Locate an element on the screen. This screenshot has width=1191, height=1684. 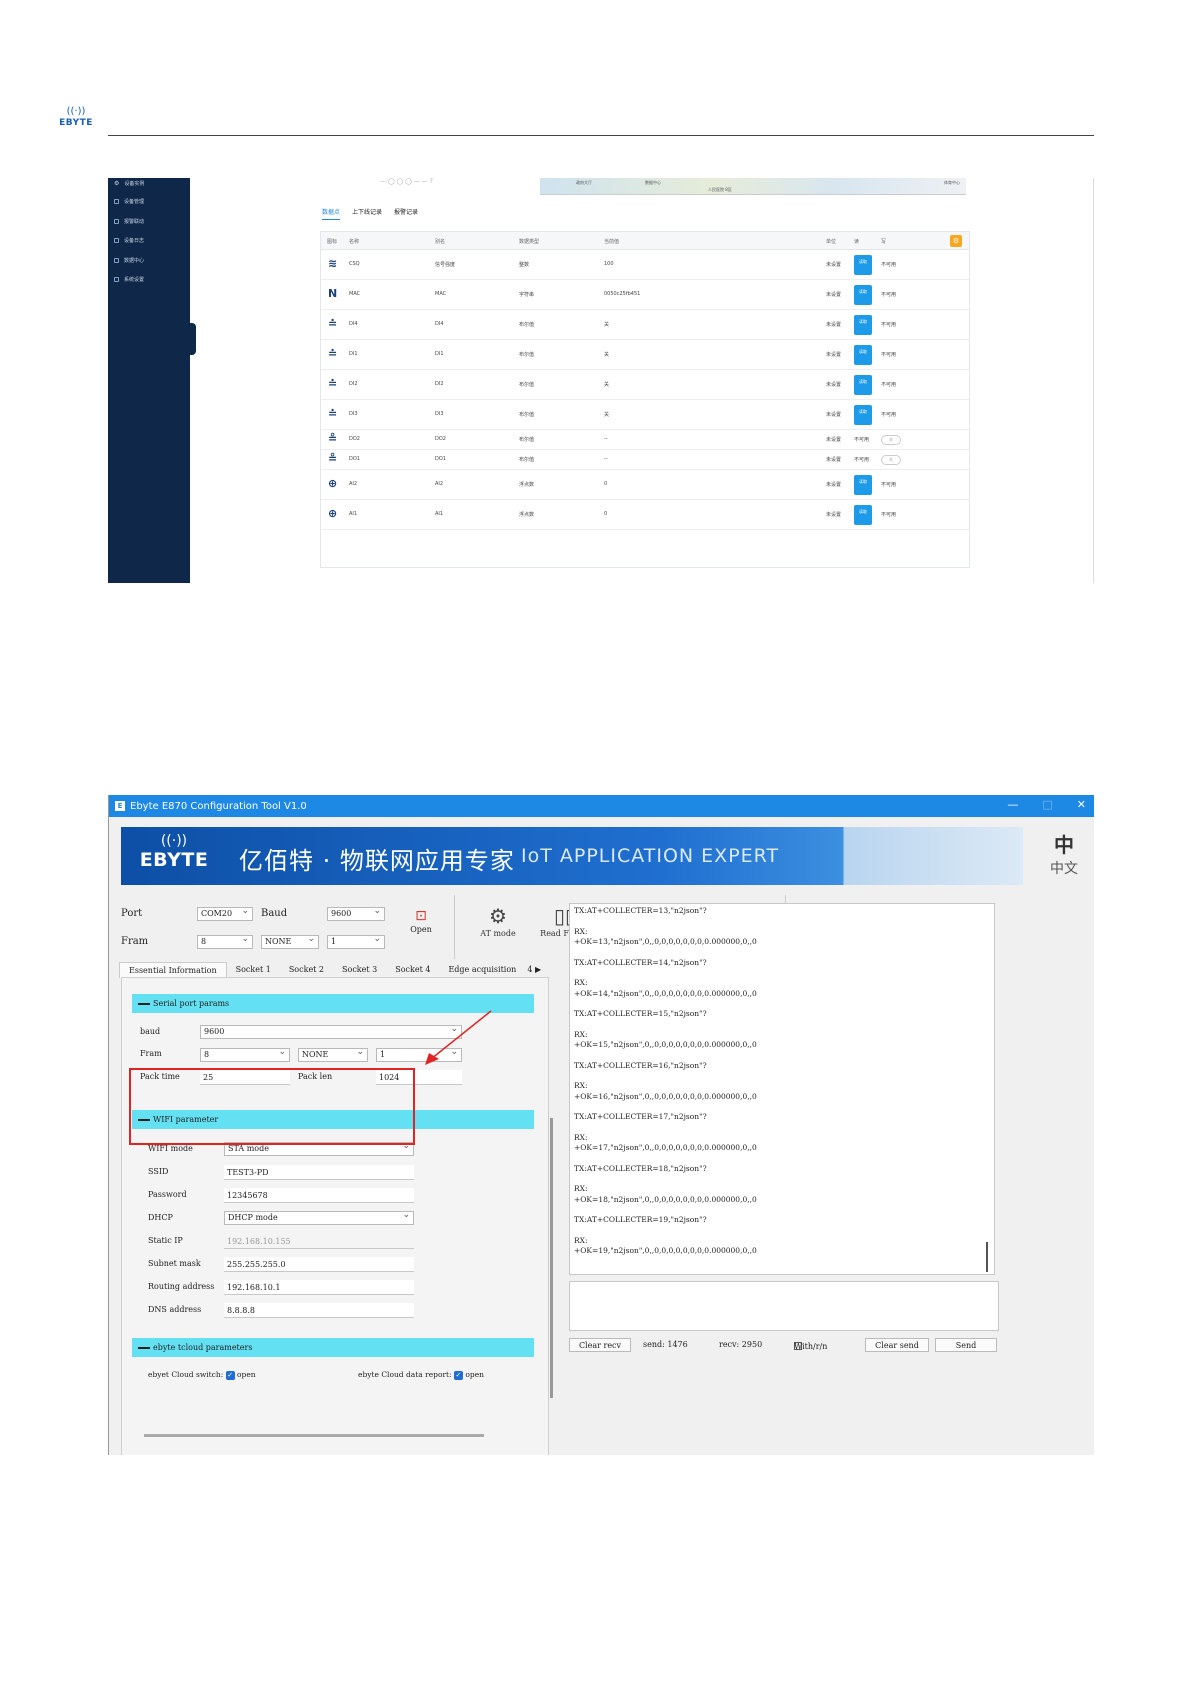
tab-online-records: 上下线记录 is located at coordinates (367, 213).